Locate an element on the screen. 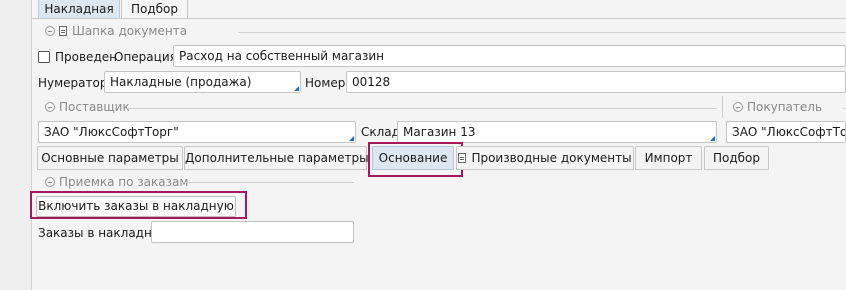  tab-strip-line is located at coordinates (439, 18).